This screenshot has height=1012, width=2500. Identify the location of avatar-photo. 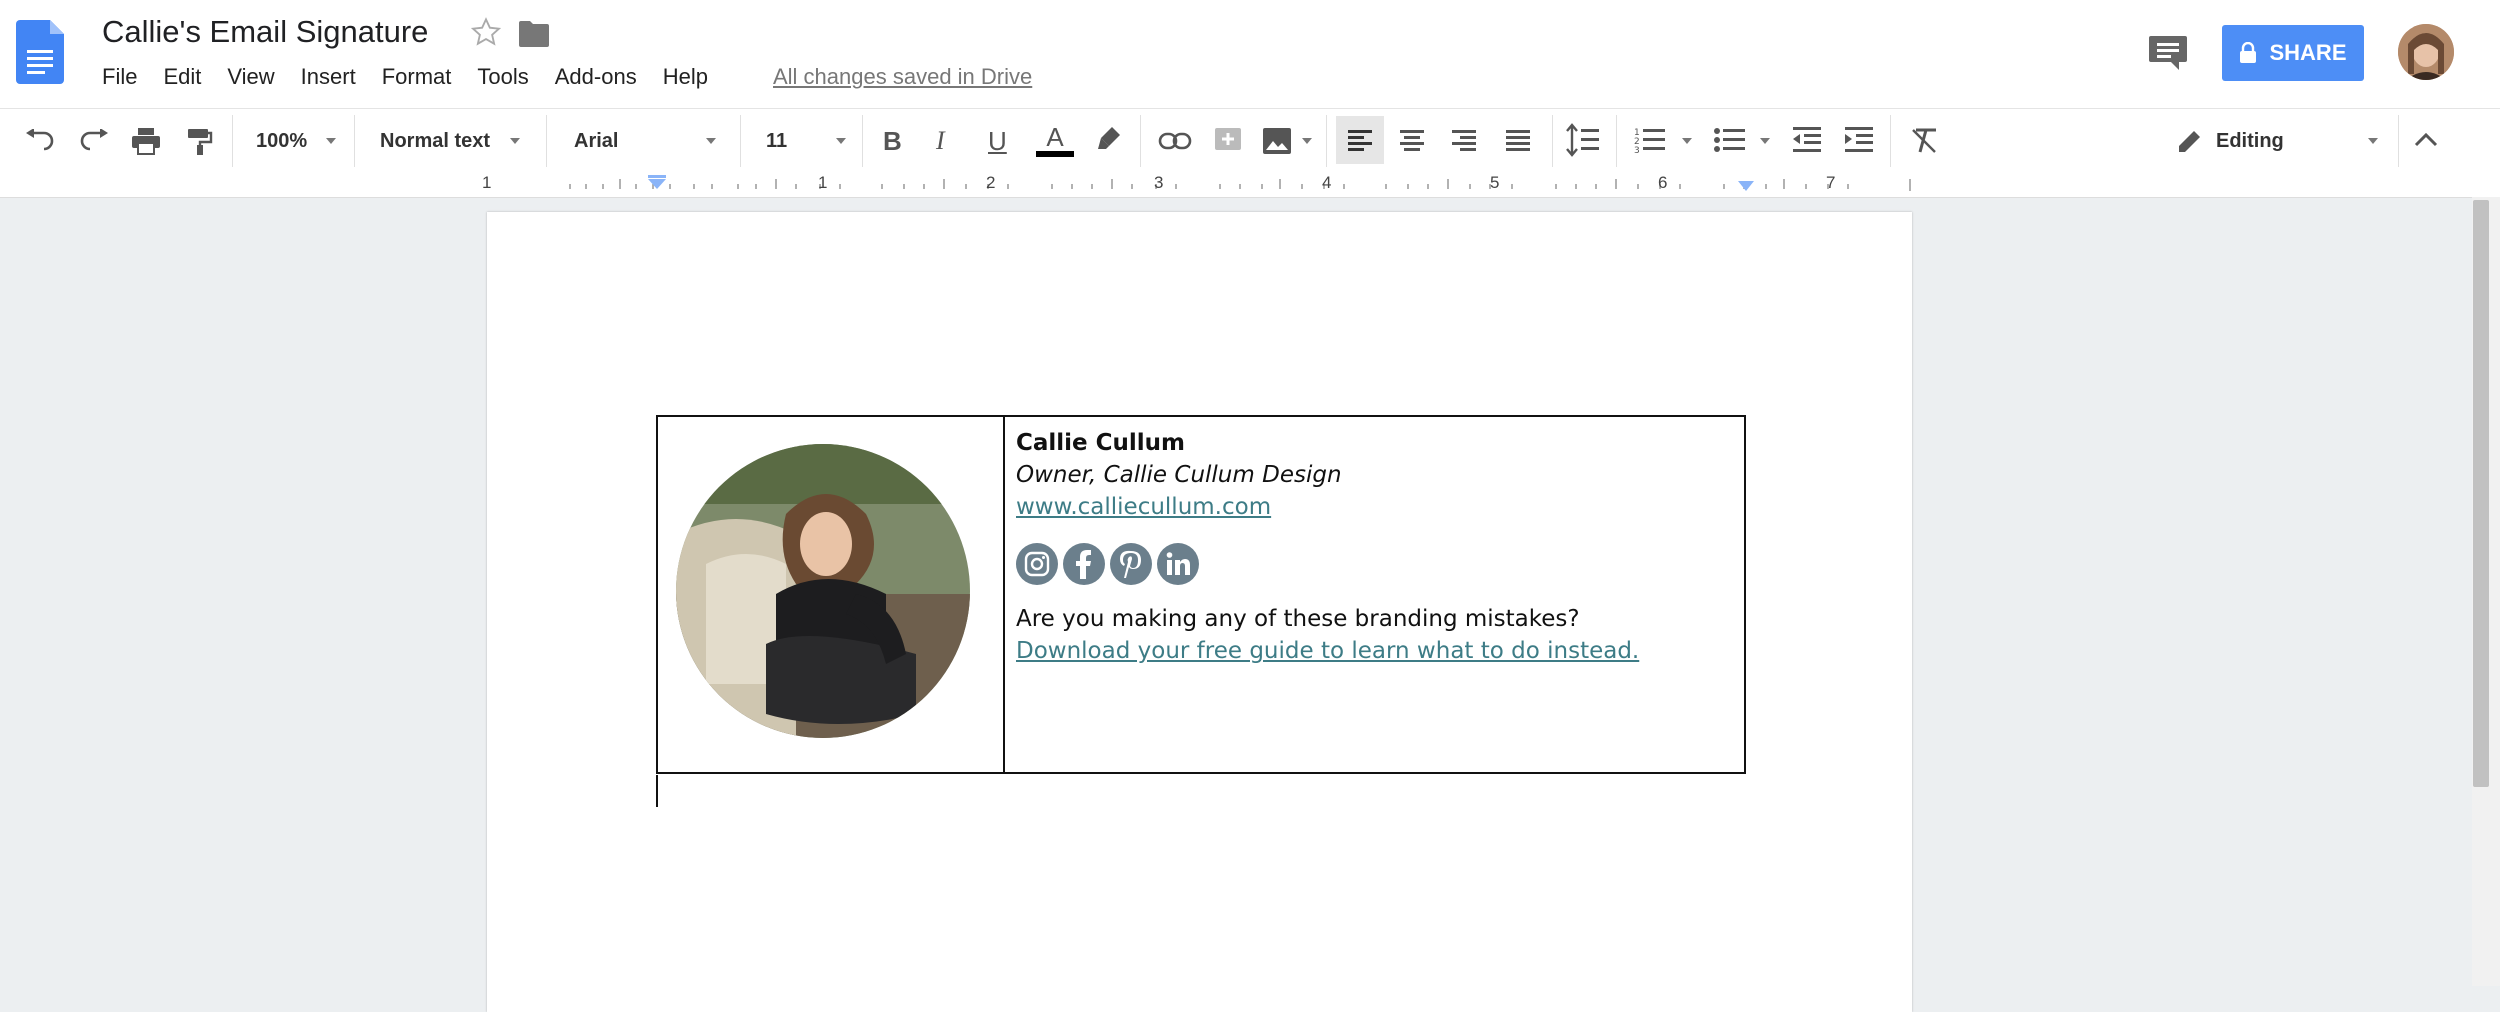
(2426, 52).